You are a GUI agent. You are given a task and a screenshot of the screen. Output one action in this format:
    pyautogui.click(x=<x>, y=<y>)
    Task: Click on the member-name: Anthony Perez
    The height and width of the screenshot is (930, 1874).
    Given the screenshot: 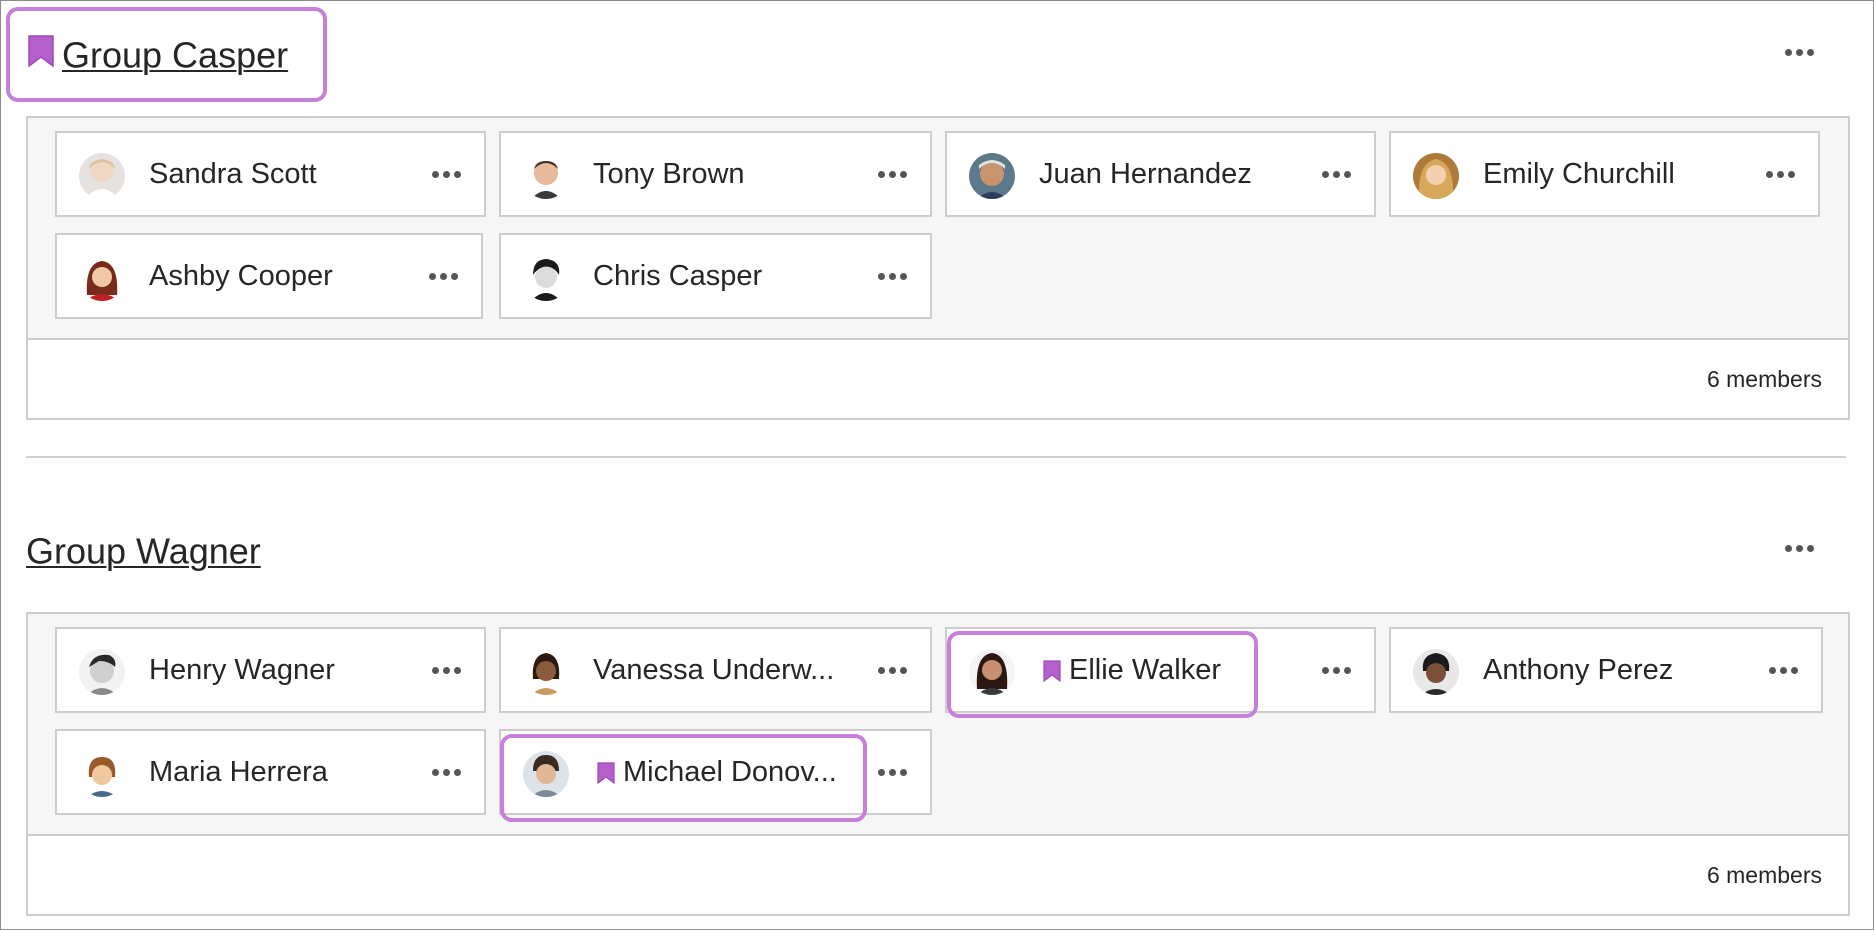 What is the action you would take?
    pyautogui.click(x=1578, y=670)
    